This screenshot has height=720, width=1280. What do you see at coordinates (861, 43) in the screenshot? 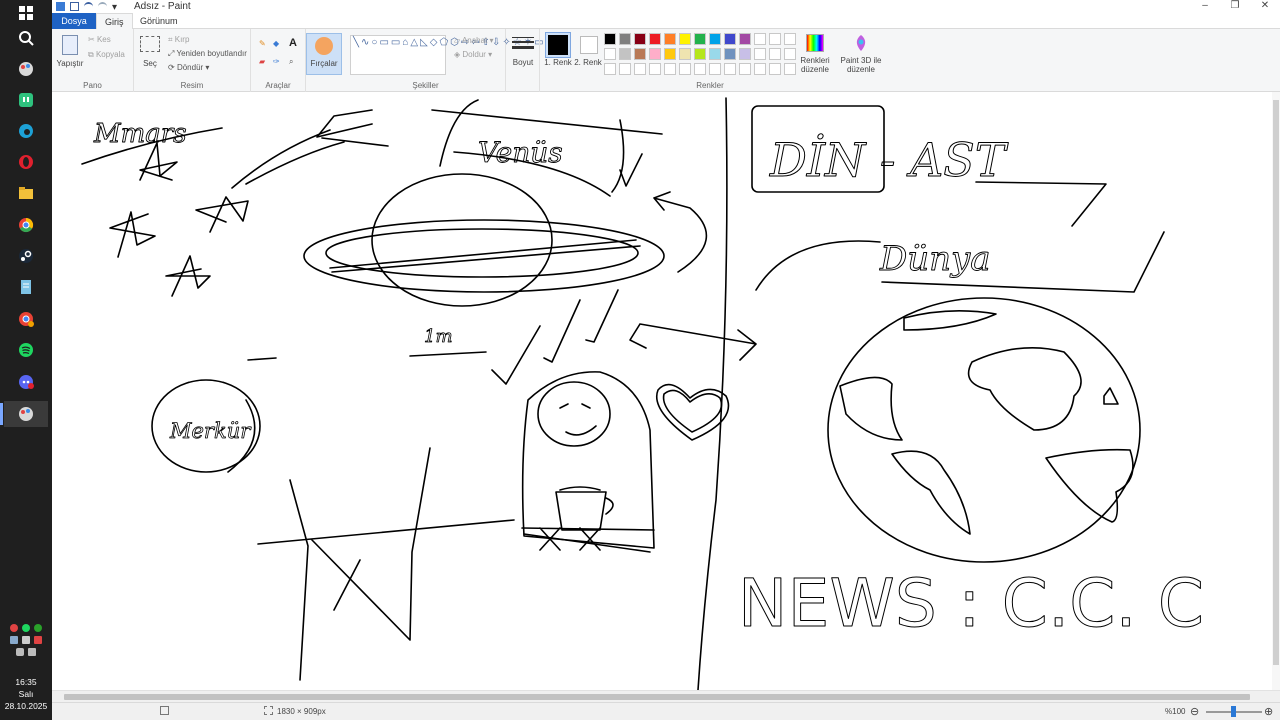
I see `paint3d-icon` at bounding box center [861, 43].